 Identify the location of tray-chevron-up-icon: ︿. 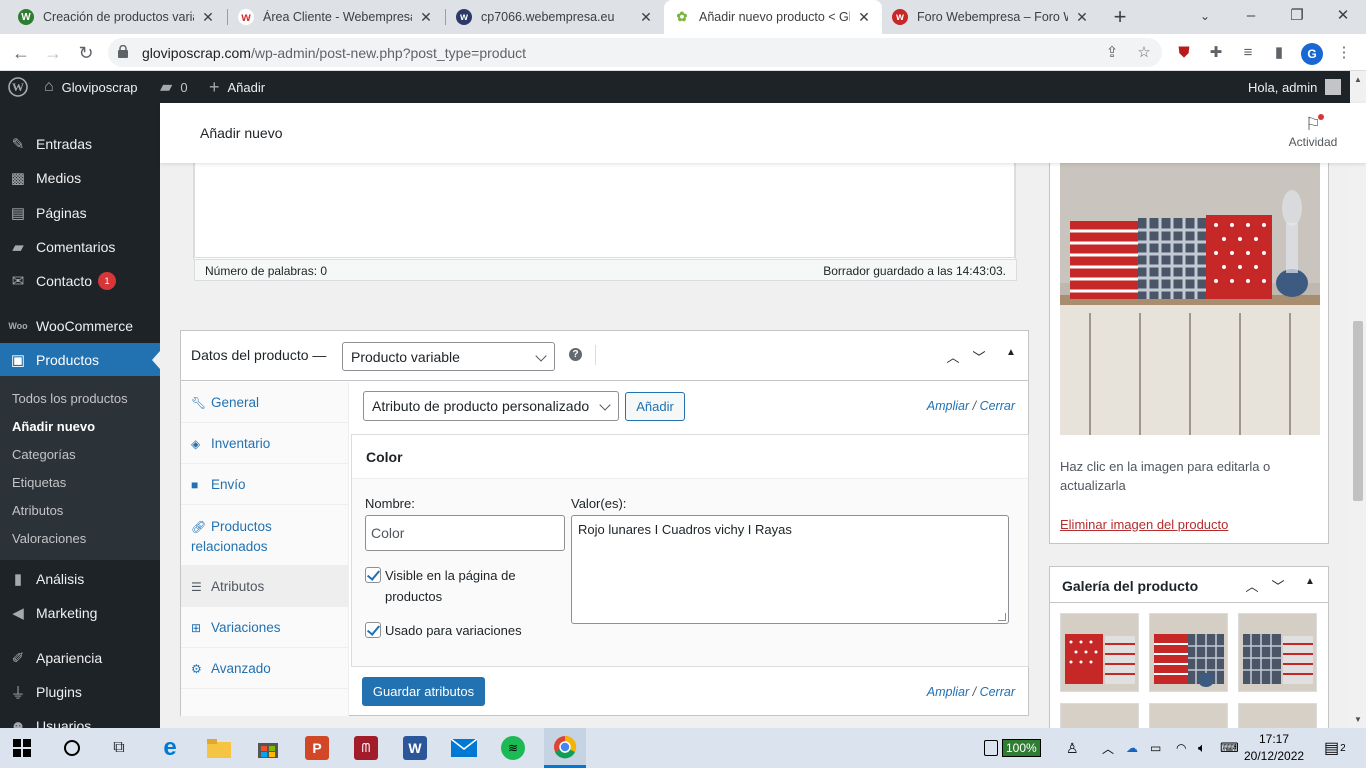
(1108, 748).